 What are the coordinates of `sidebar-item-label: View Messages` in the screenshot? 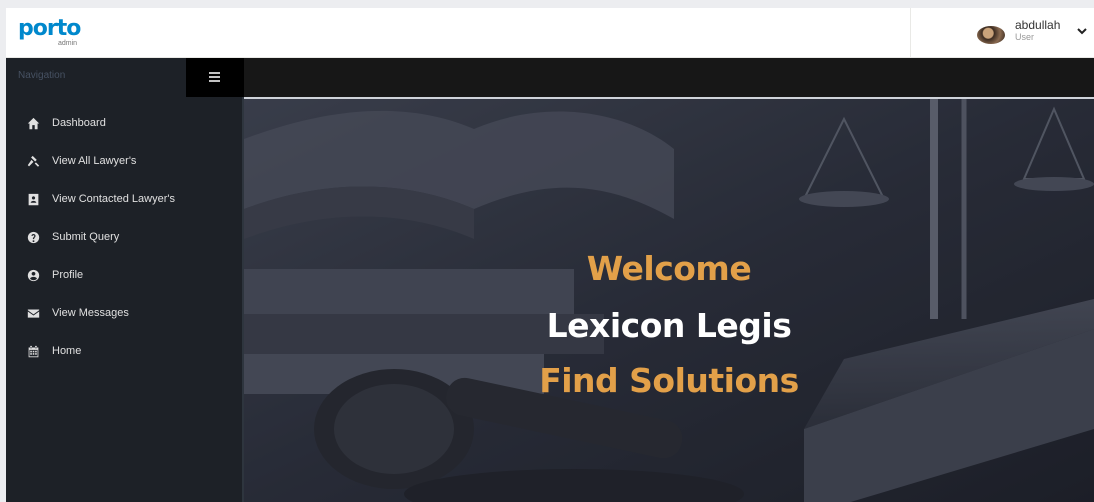 It's located at (90, 313).